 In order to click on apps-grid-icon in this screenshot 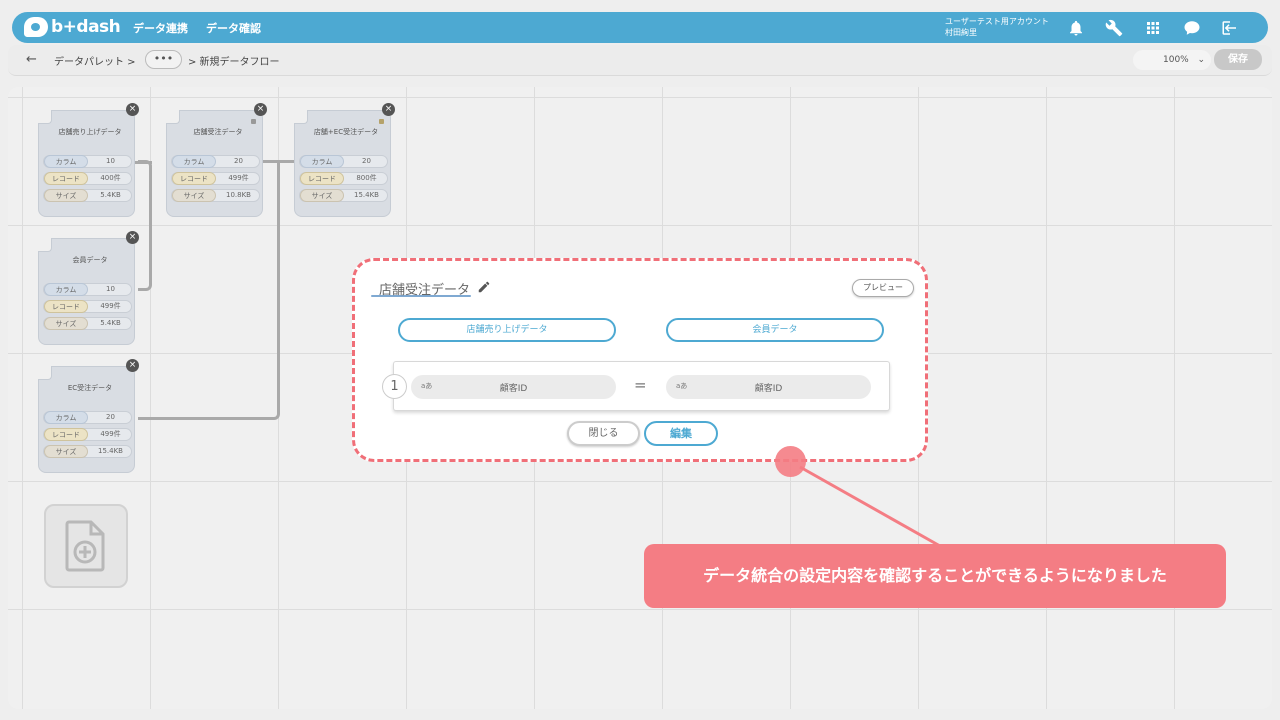, I will do `click(1153, 28)`.